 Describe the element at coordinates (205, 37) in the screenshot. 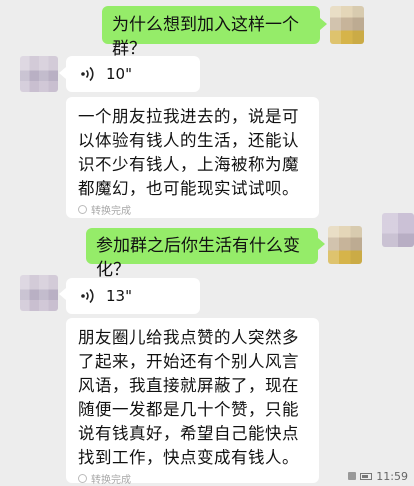

I see `message-text: 为什么想到加入这样一个群？` at that location.